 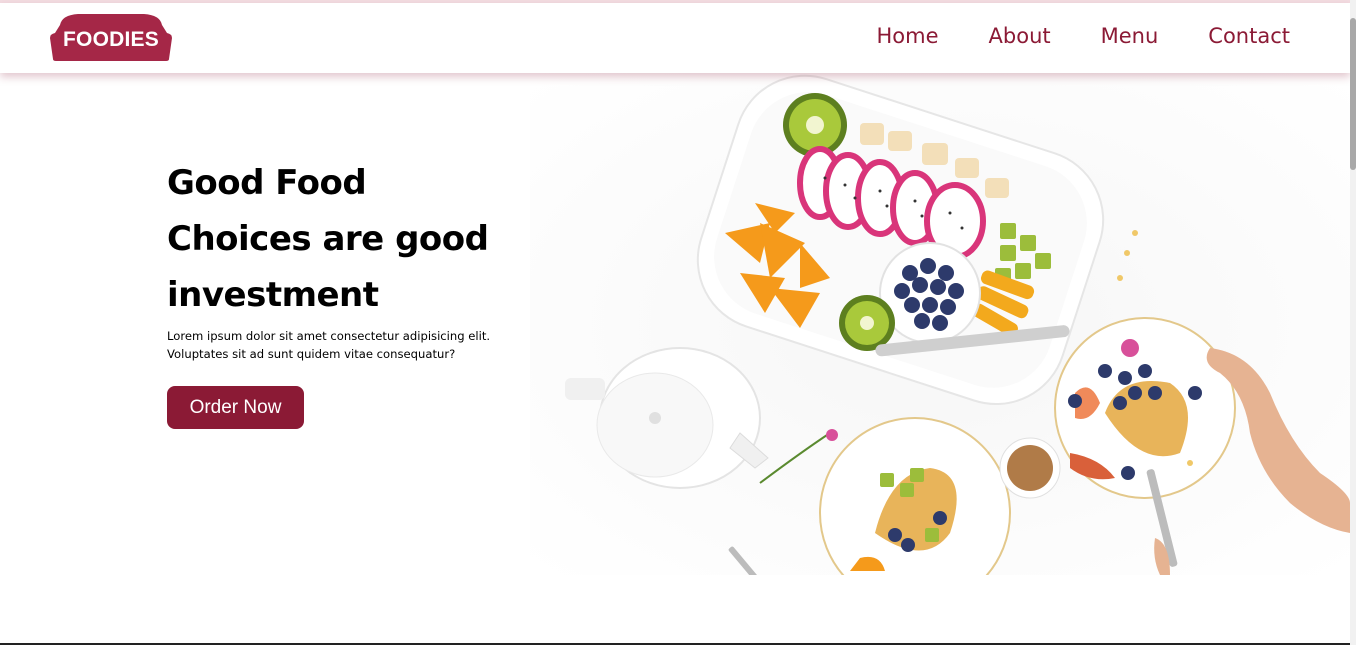 What do you see at coordinates (235, 407) in the screenshot?
I see `order-now-button: Order Now` at bounding box center [235, 407].